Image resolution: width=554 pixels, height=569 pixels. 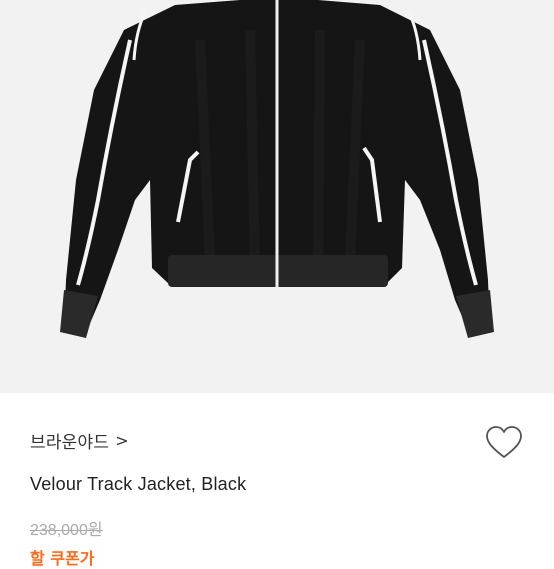 I want to click on heart-icon, so click(x=504, y=442).